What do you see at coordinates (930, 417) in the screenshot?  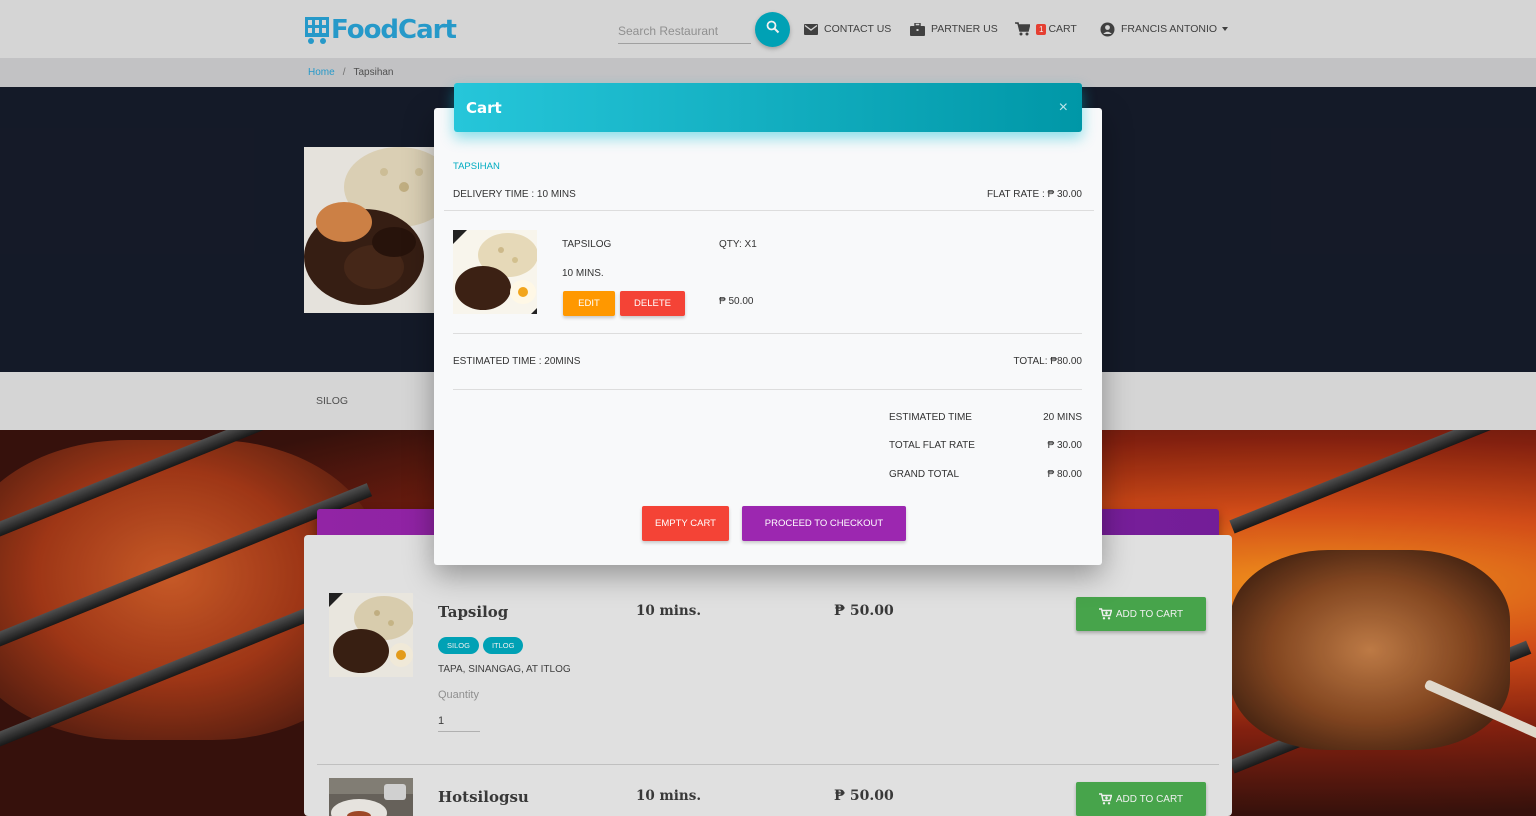 I see `summary-est-label: ESTIMATED TIME` at bounding box center [930, 417].